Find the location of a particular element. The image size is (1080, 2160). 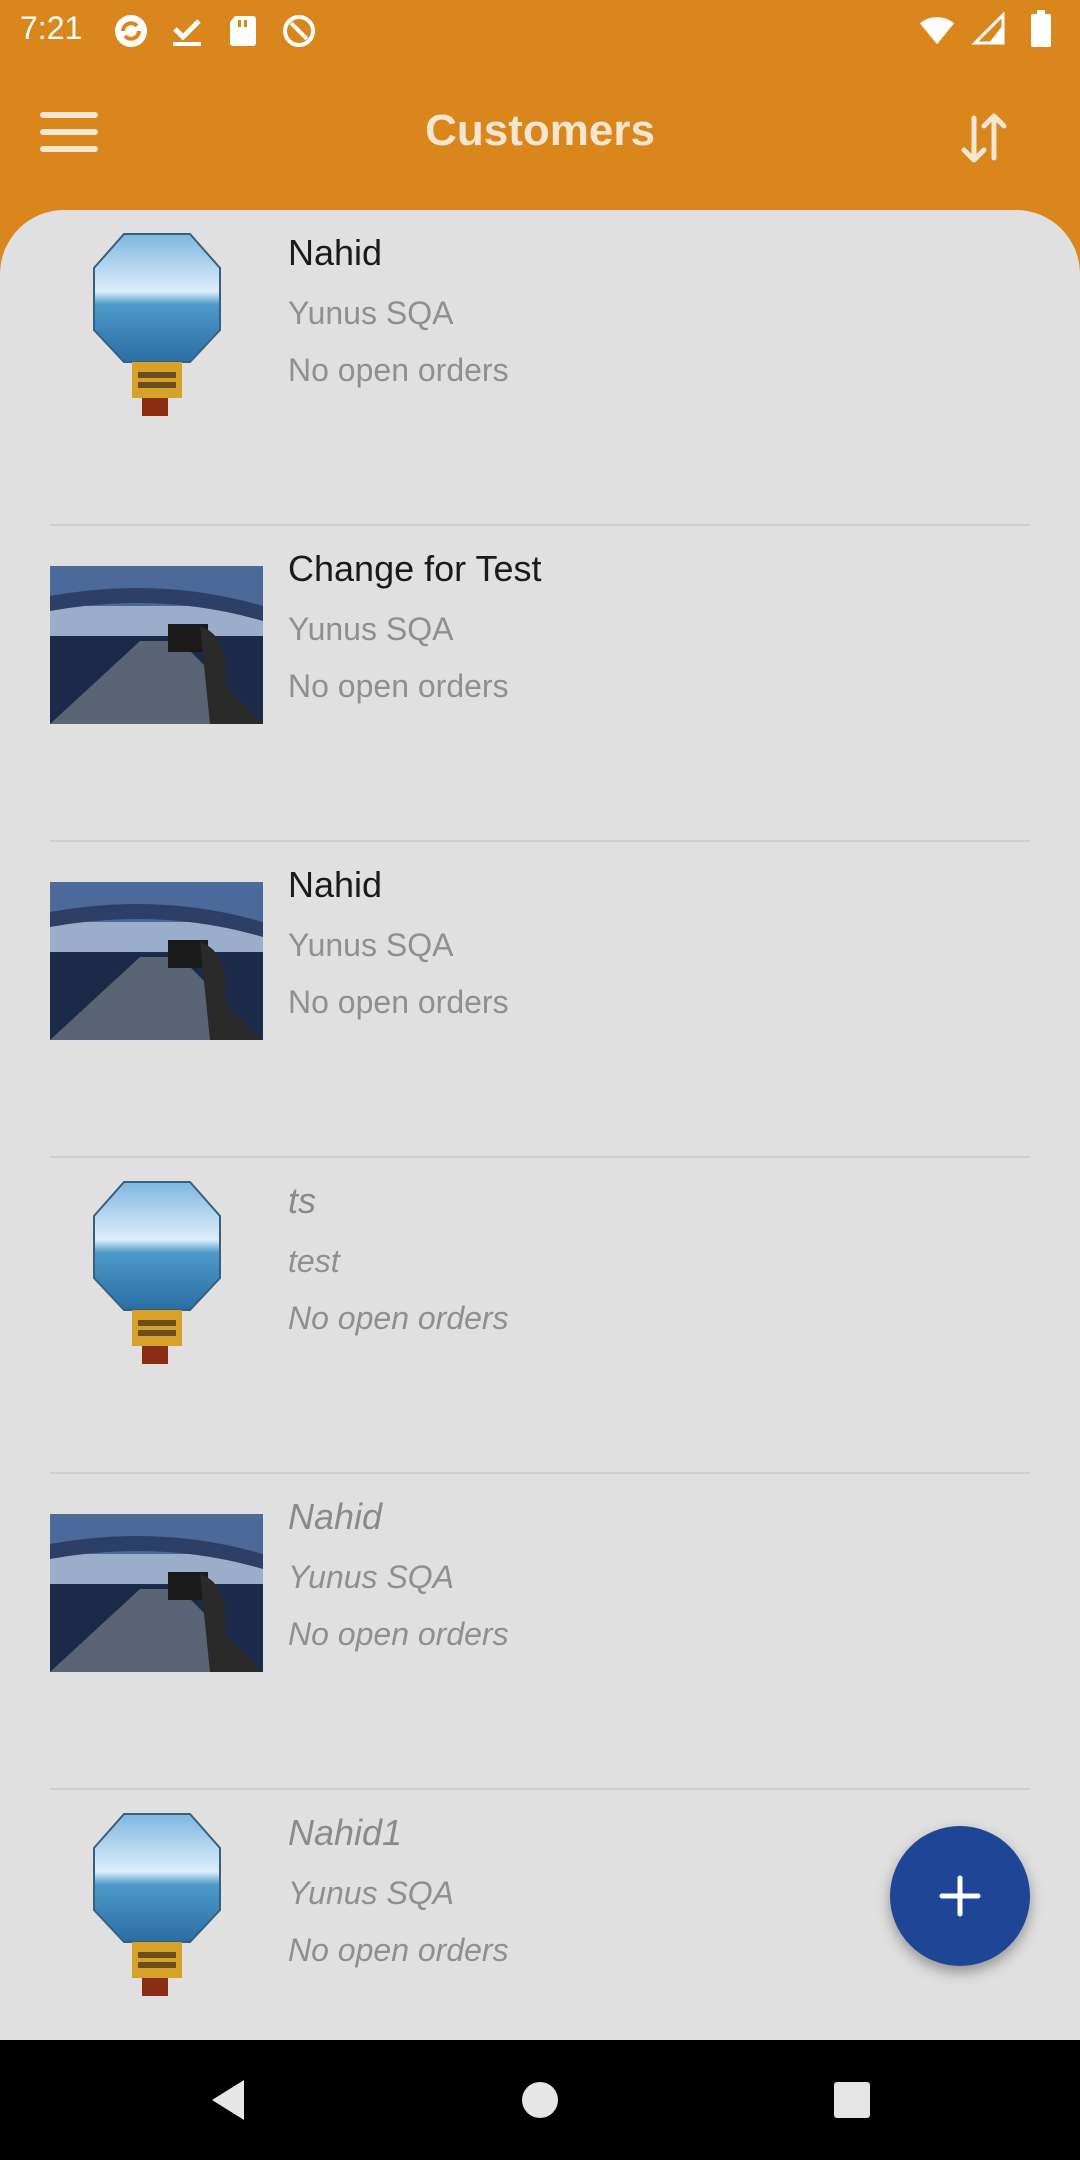

customer-company: test is located at coordinates (314, 1261).